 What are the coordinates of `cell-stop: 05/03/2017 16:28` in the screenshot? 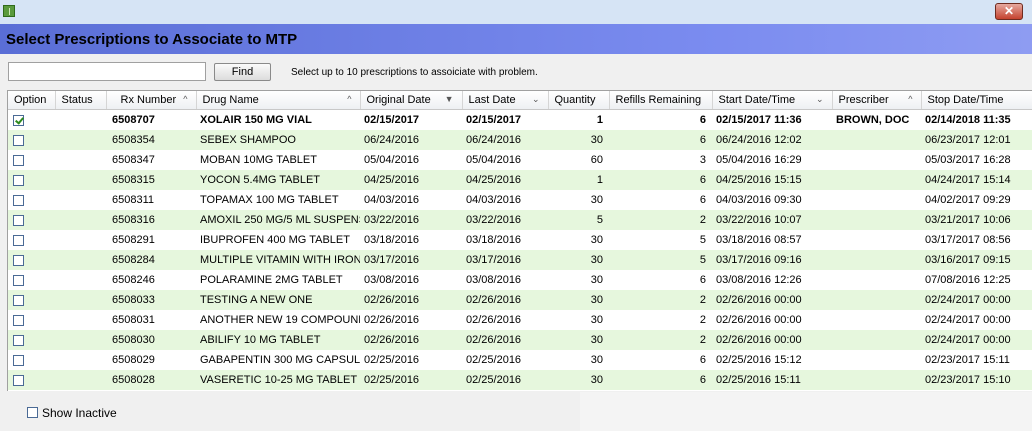 It's located at (976, 160).